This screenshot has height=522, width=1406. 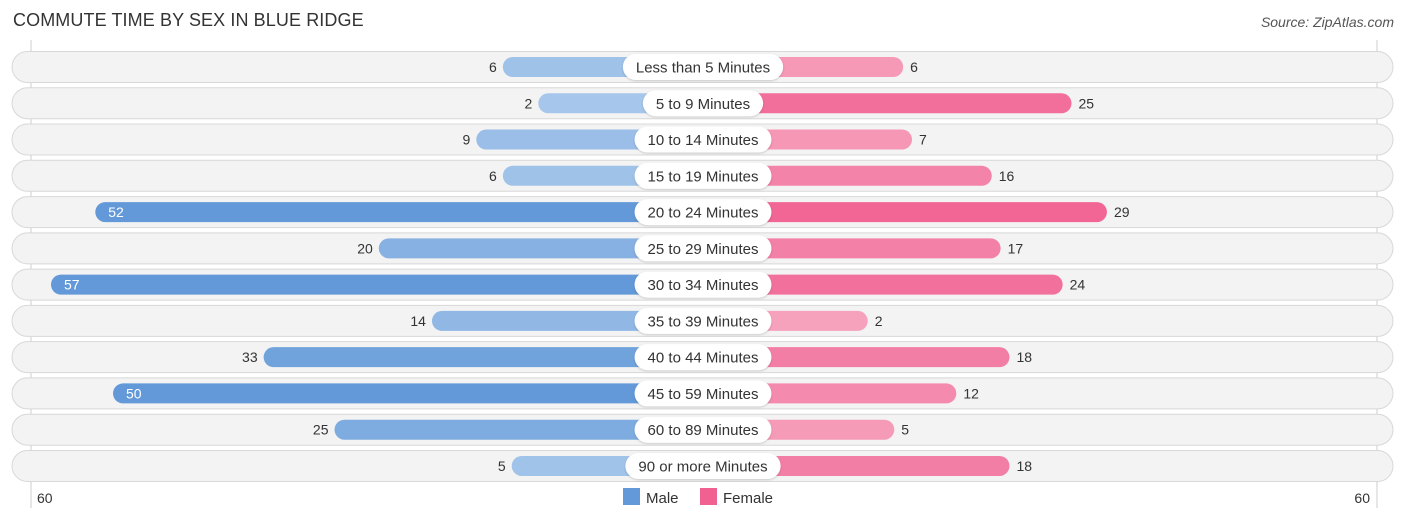 I want to click on axis-label-left: 60, so click(x=45, y=498).